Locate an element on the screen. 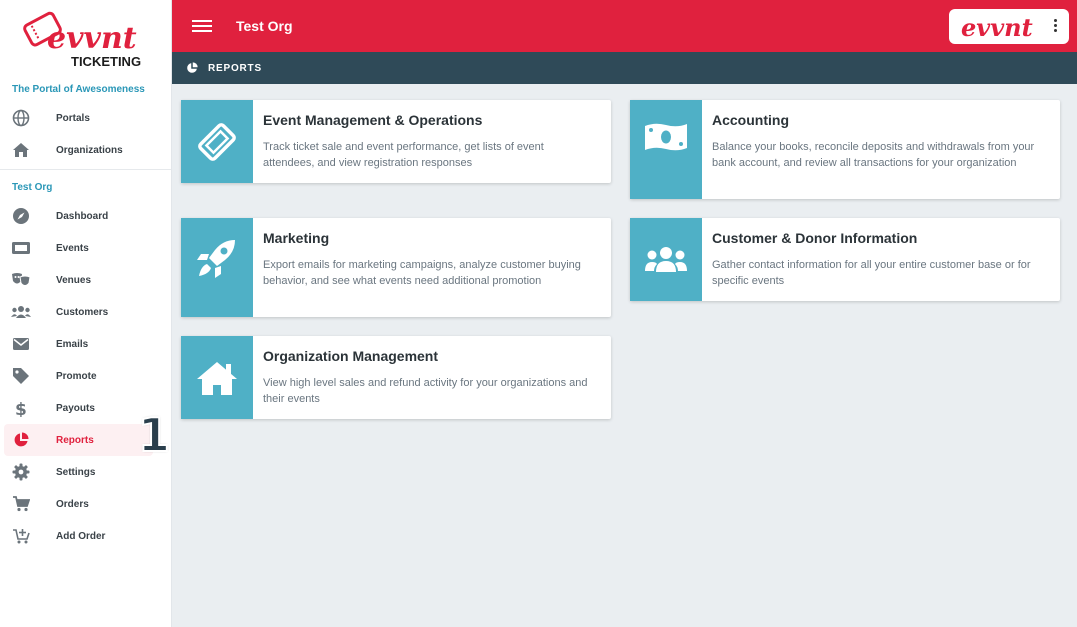  sidebar-item-label: Payouts is located at coordinates (75, 408).